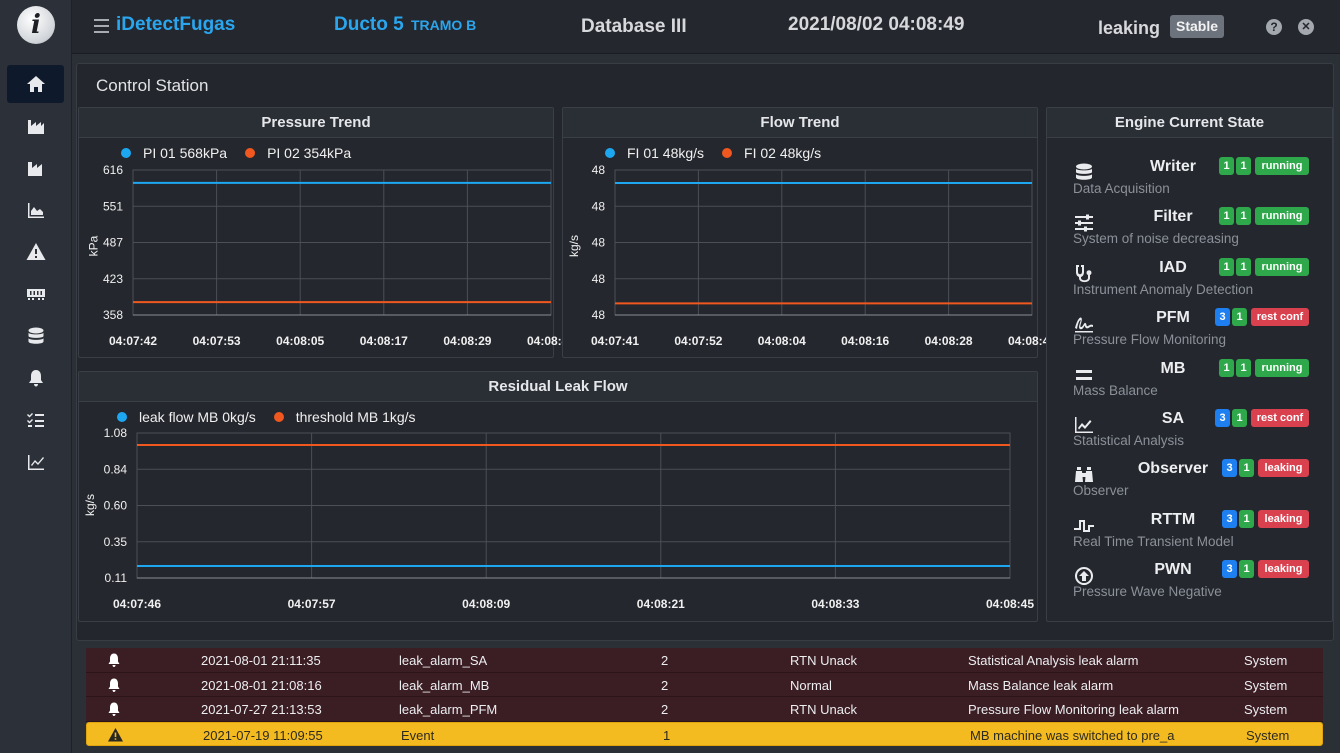 The image size is (1340, 753). What do you see at coordinates (1274, 27) in the screenshot?
I see `help-icon: ?` at bounding box center [1274, 27].